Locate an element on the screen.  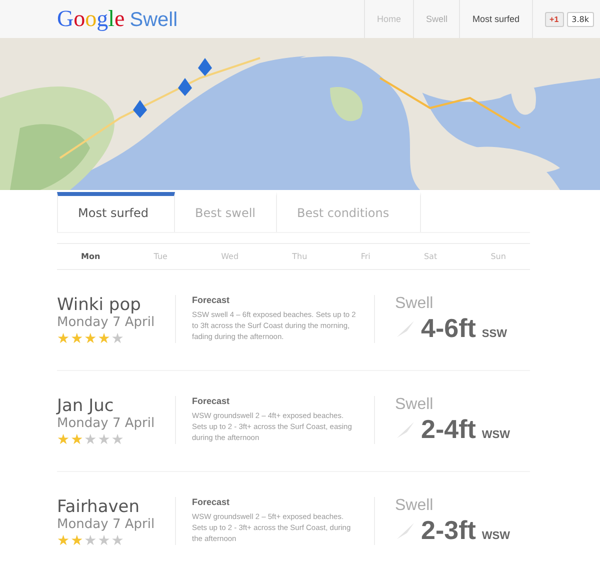
day-tab: Sun is located at coordinates (498, 256).